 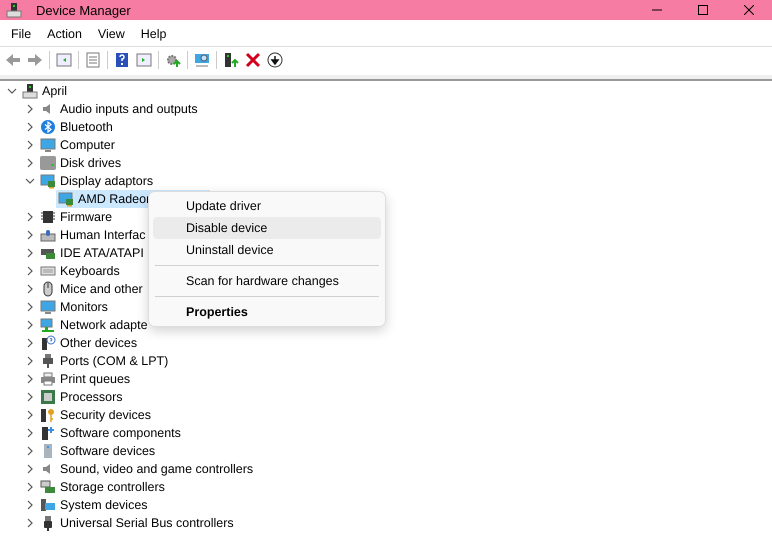 I want to click on window-title: Device Manager, so click(x=83, y=10).